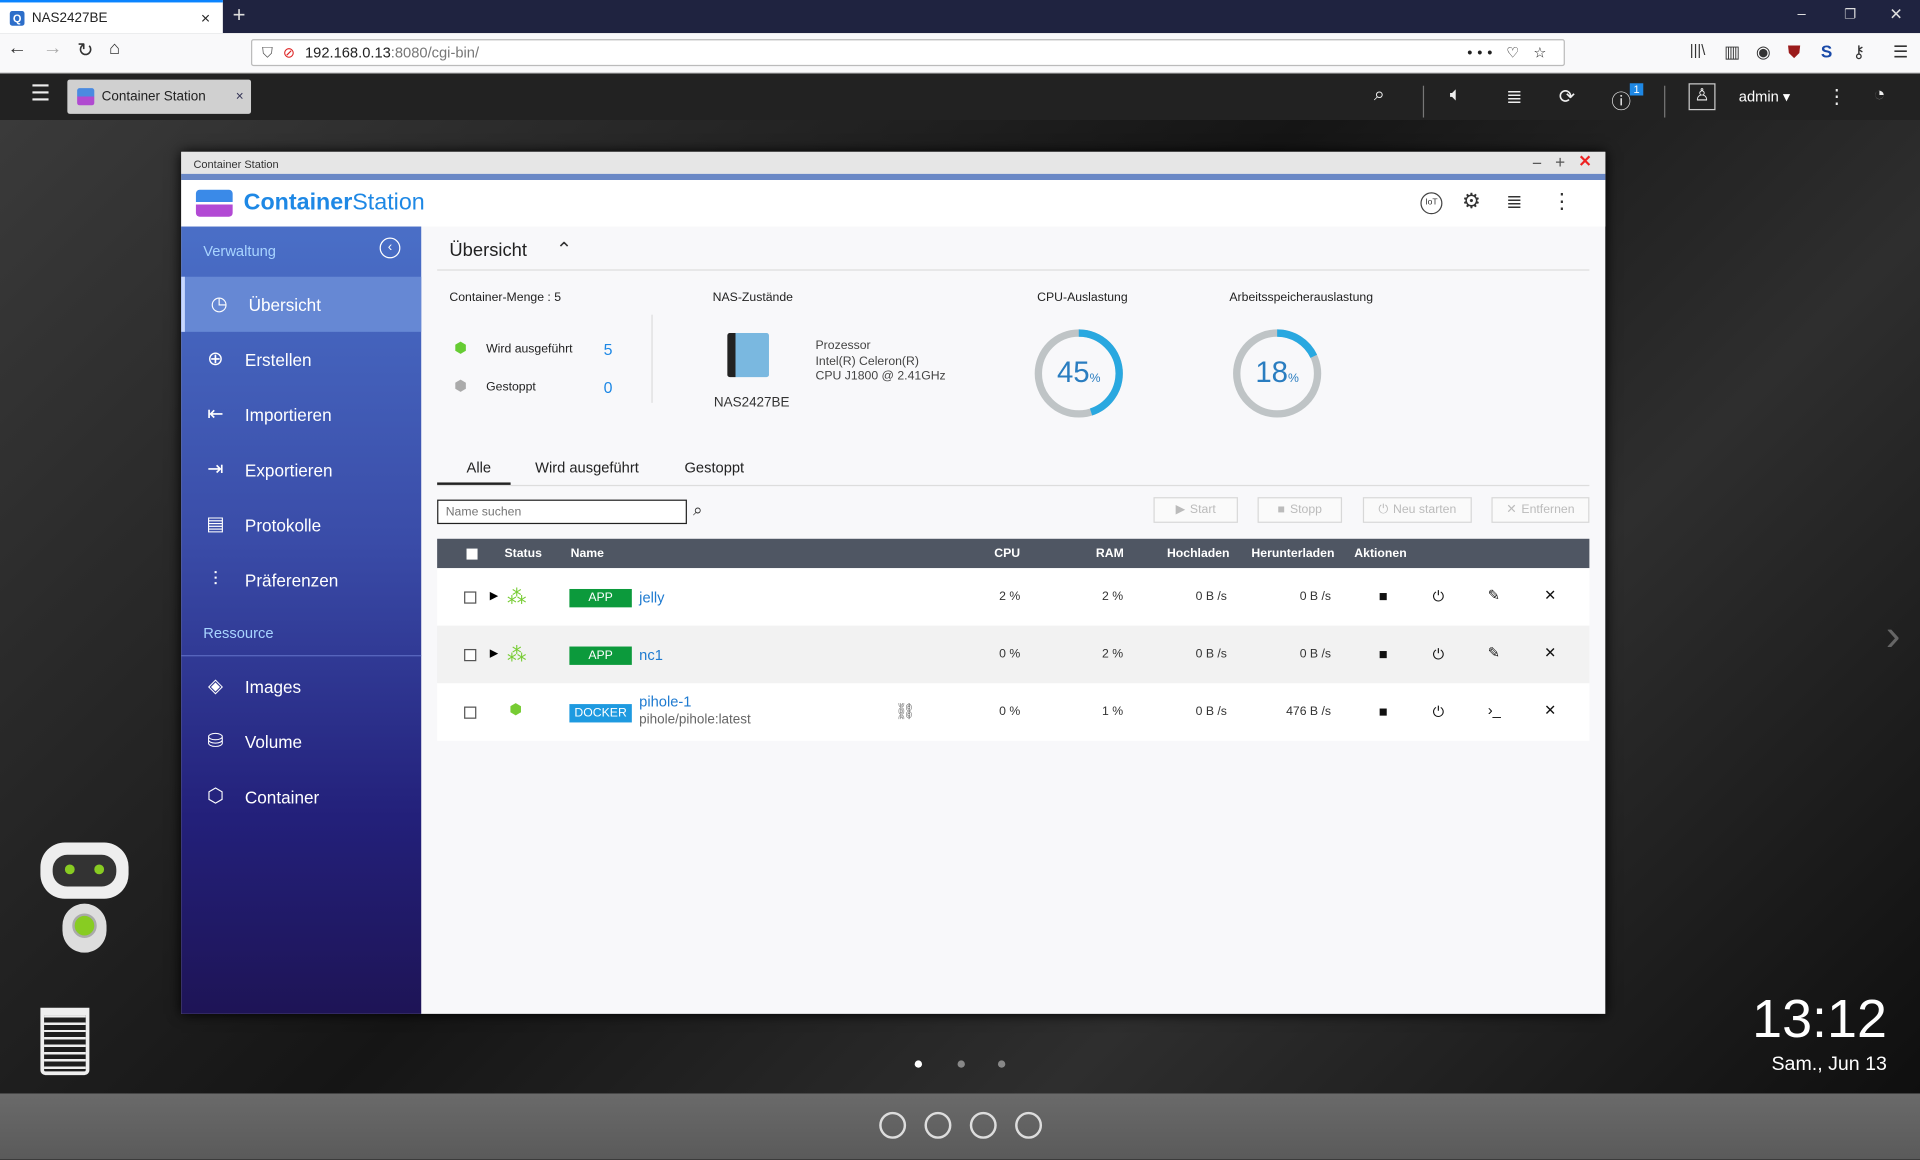  What do you see at coordinates (301, 524) in the screenshot?
I see `sidebar-item-protokolle: ▤ Protokolle` at bounding box center [301, 524].